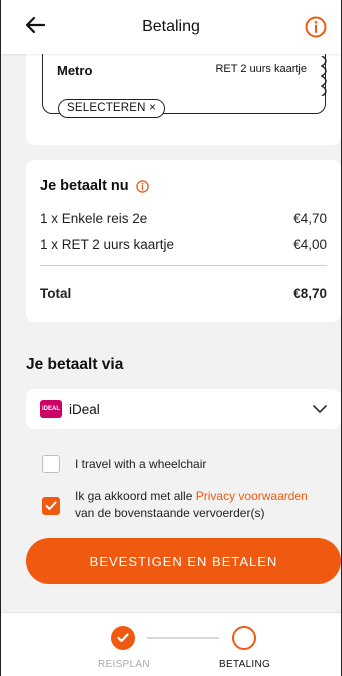 This screenshot has height=676, width=342. Describe the element at coordinates (183, 293) in the screenshot. I see `summary-total: Total €8,70` at that location.